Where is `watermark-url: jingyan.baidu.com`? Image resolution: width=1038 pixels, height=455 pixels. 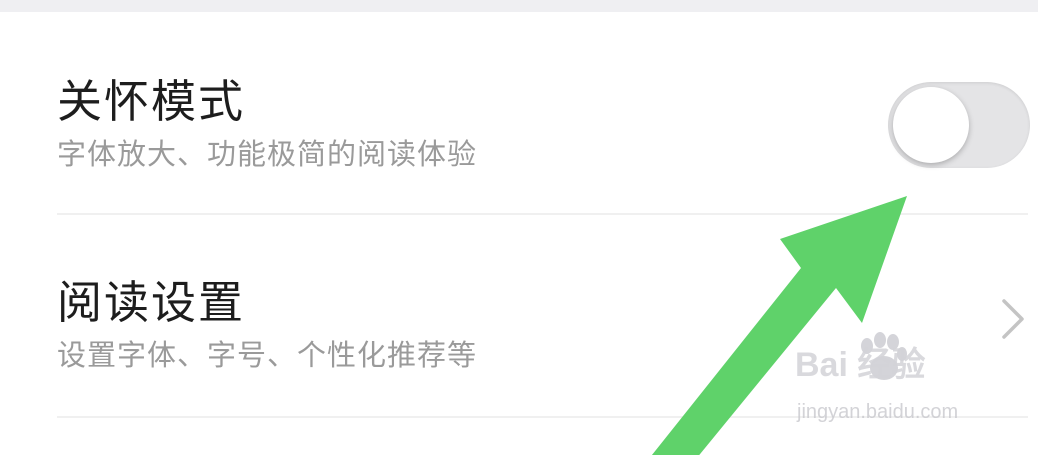 watermark-url: jingyan.baidu.com is located at coordinates (878, 412).